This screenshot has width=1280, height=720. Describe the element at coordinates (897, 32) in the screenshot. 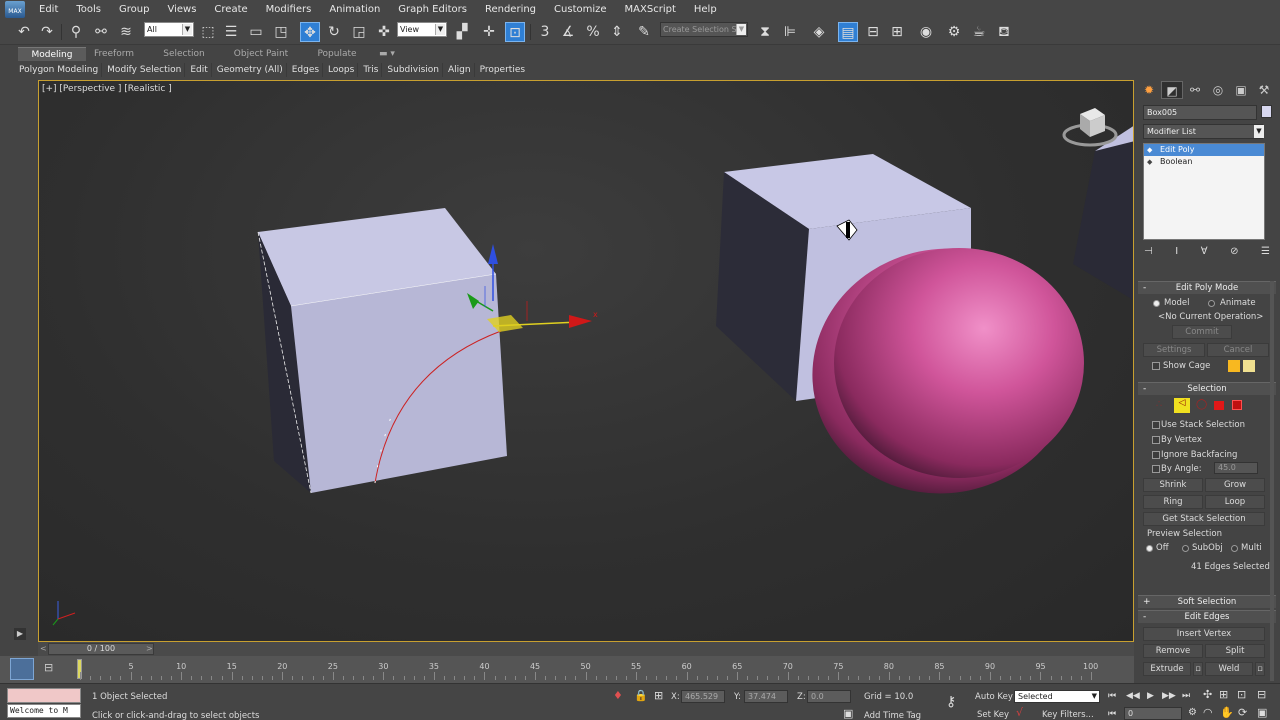

I see `curve-editor-icon: ⊞` at that location.